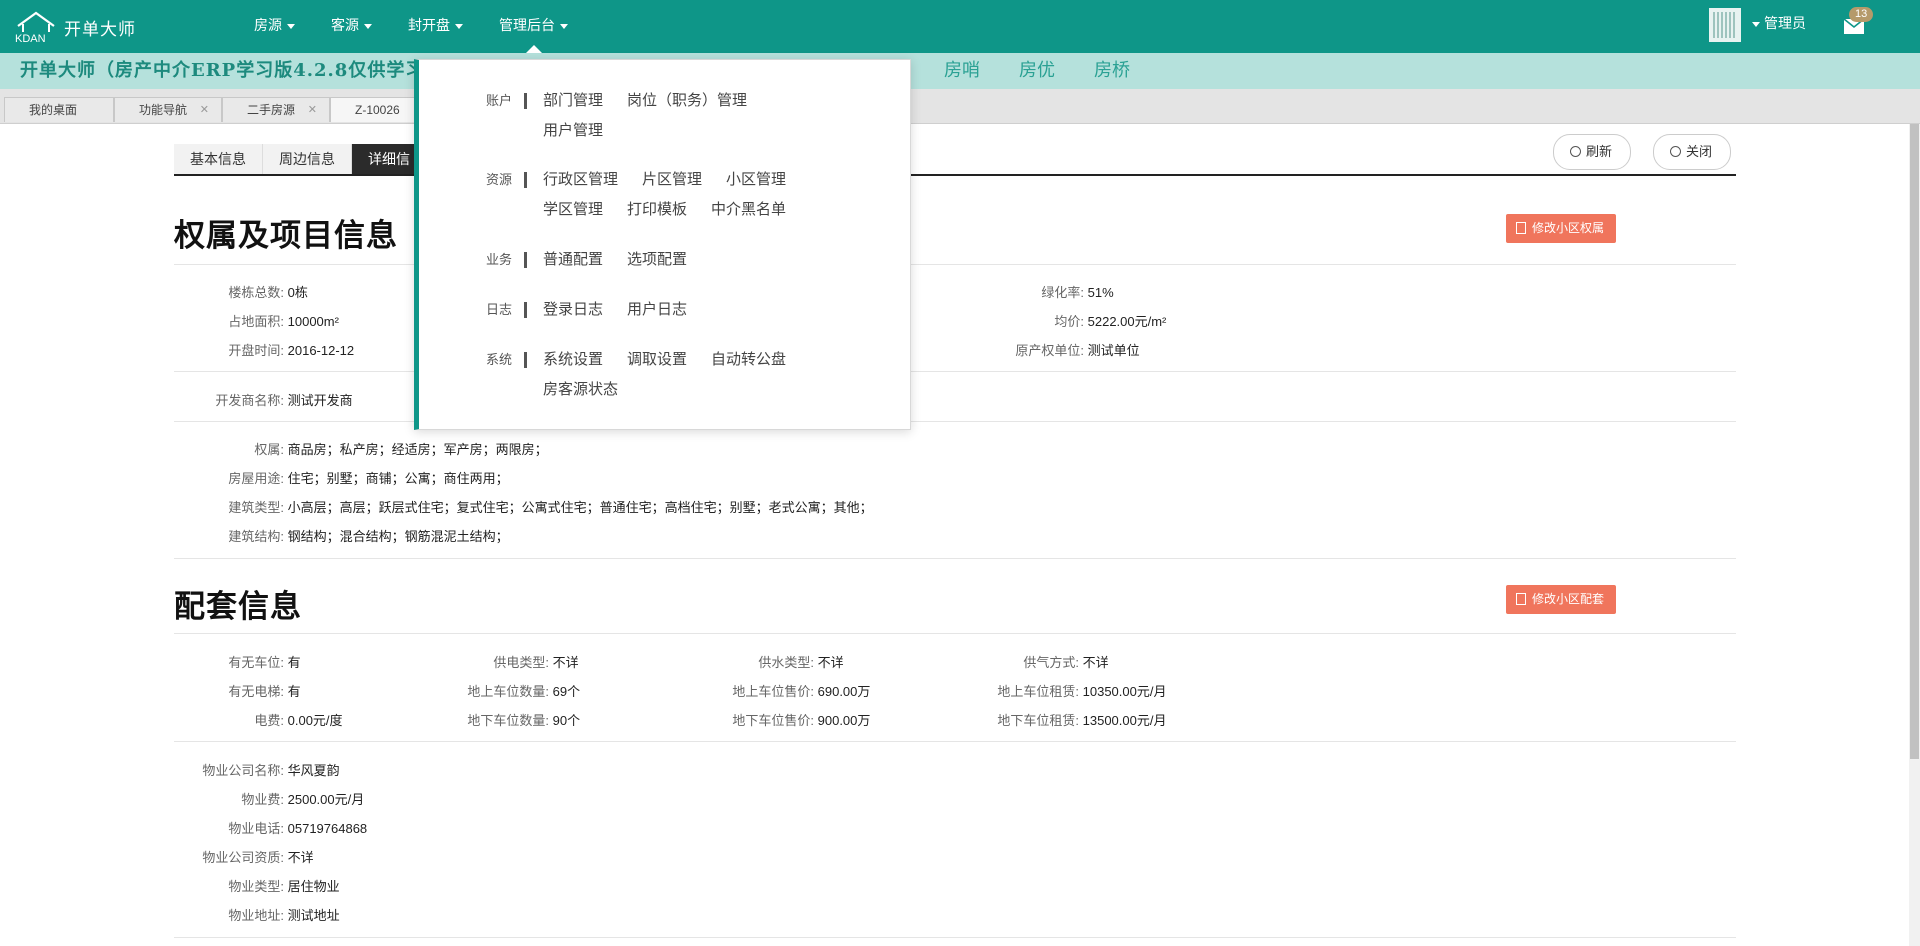 The width and height of the screenshot is (1920, 946). I want to click on tab-basic-info: 基本信息, so click(218, 159).